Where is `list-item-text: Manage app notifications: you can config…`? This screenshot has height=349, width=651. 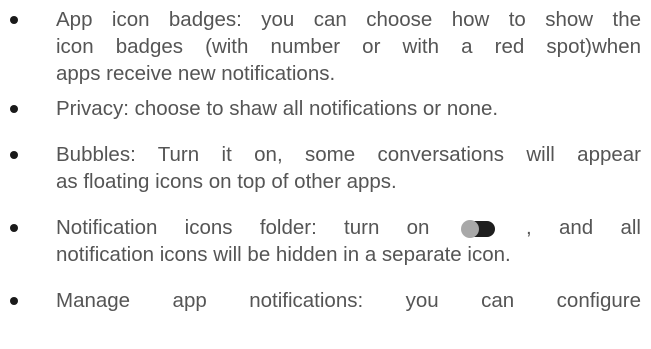 list-item-text: Manage app notifications: you can config… is located at coordinates (348, 300).